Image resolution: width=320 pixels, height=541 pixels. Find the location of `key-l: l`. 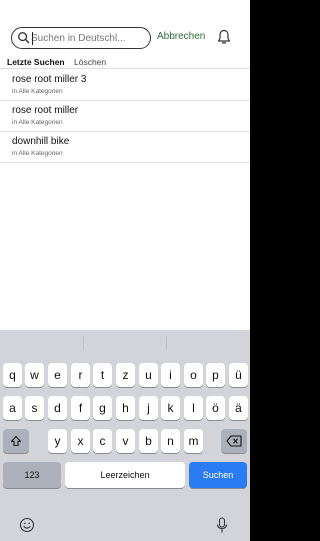

key-l: l is located at coordinates (193, 408).